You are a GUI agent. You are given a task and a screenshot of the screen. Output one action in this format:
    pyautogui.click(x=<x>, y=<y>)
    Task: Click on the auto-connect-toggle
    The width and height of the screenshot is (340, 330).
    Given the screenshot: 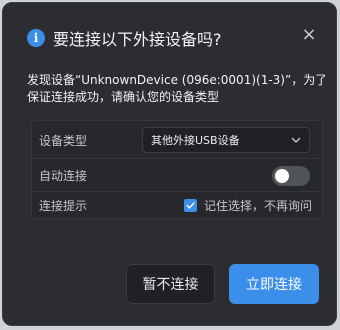 What is the action you would take?
    pyautogui.click(x=291, y=176)
    